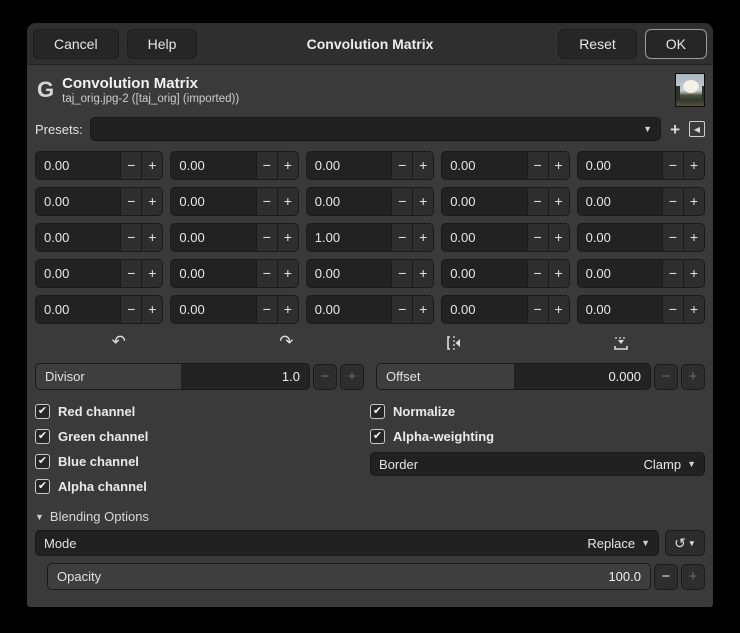 The width and height of the screenshot is (740, 633). Describe the element at coordinates (202, 436) in the screenshot. I see `checkbox-row: ✔ Green channel` at that location.